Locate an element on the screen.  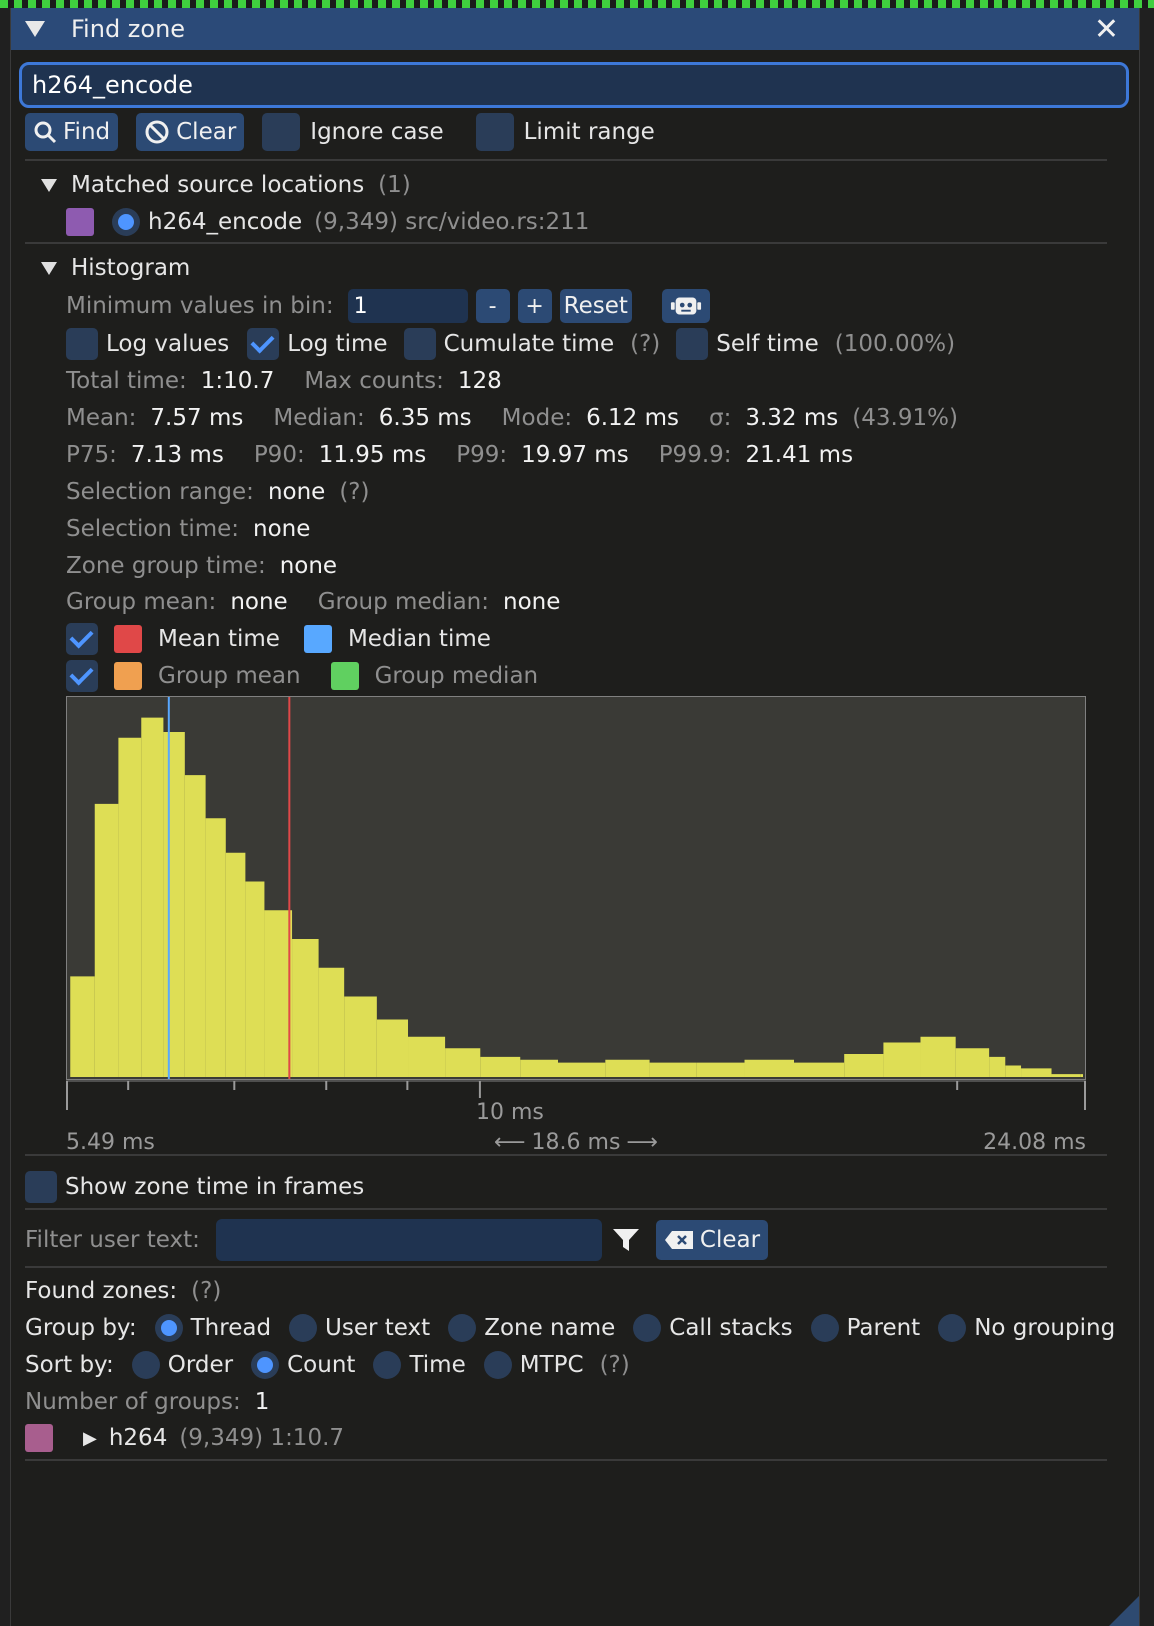
median-time-swatch is located at coordinates (317, 639).